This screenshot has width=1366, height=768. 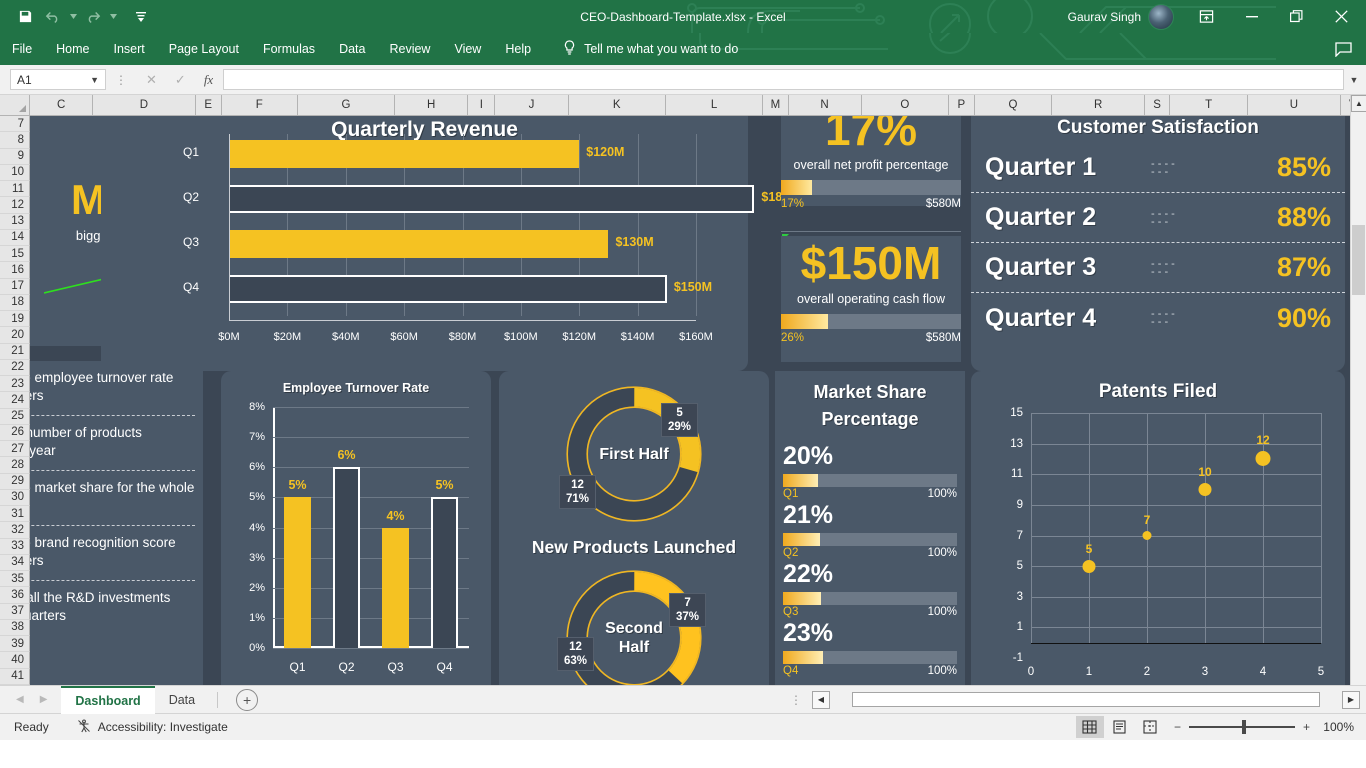 I want to click on formula-input, so click(x=783, y=79).